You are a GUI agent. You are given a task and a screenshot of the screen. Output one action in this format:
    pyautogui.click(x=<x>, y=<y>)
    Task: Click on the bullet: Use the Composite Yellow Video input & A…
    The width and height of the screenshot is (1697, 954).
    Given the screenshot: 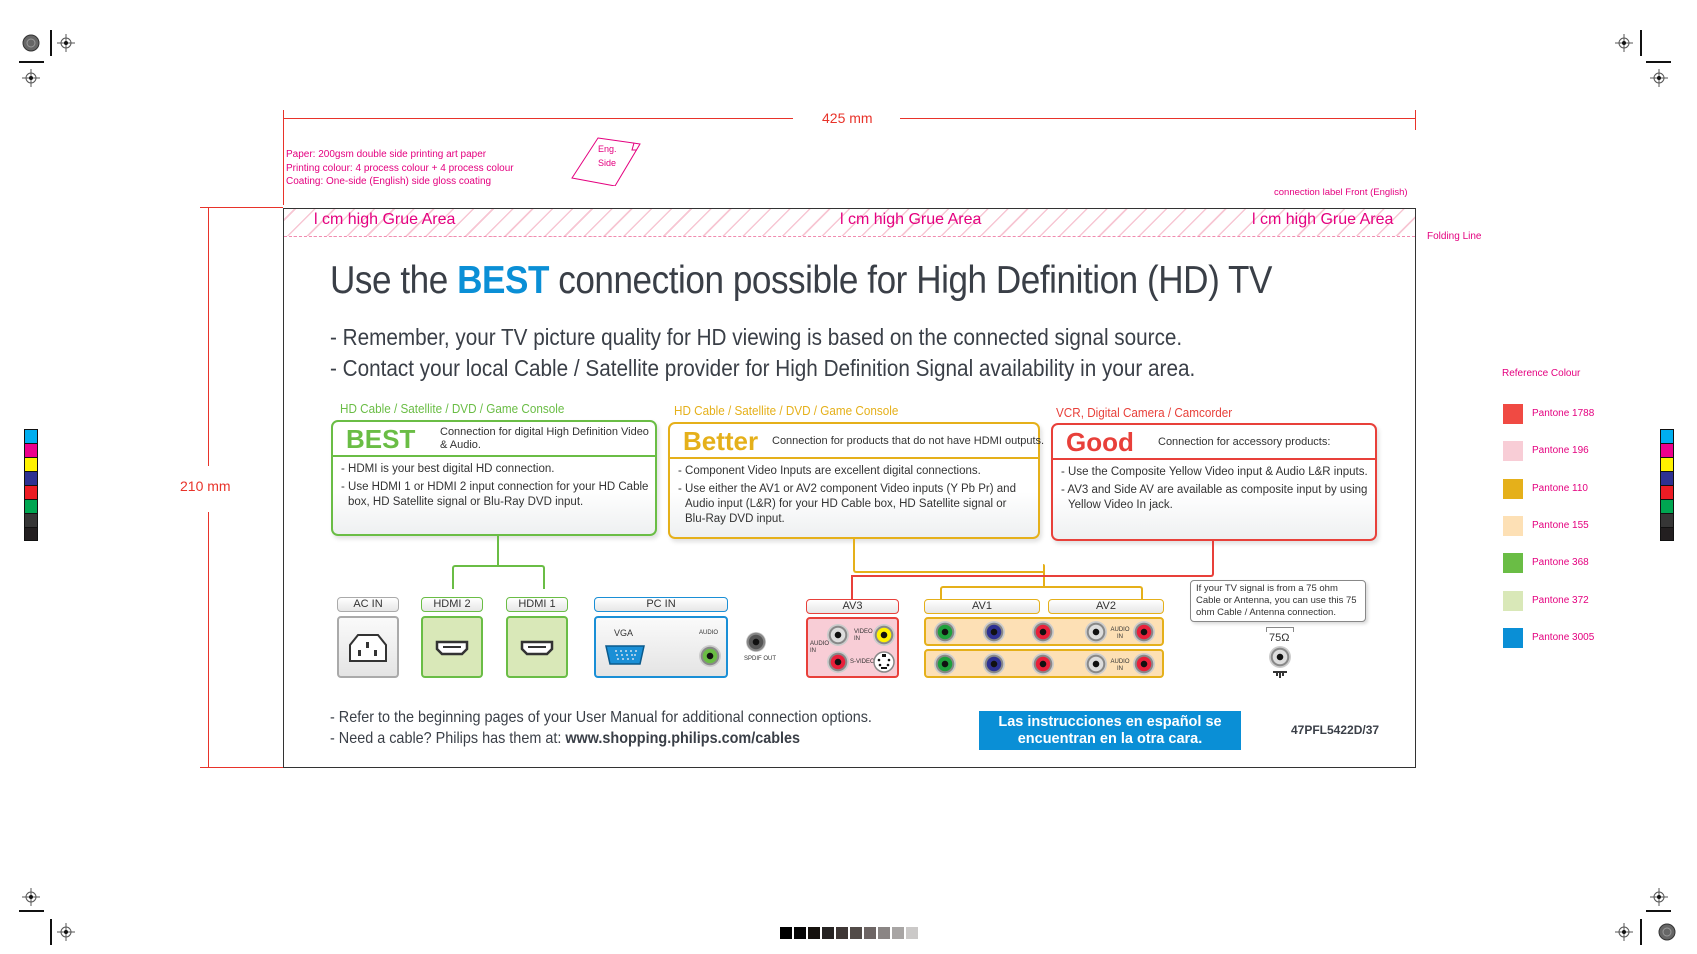 What is the action you would take?
    pyautogui.click(x=1216, y=472)
    